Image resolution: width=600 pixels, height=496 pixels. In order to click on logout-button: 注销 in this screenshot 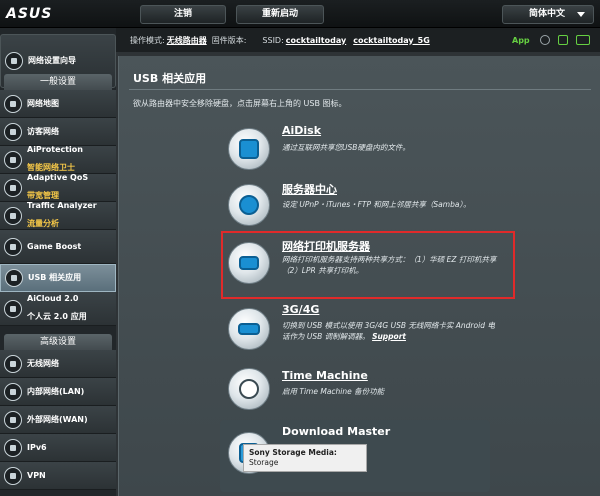, I will do `click(183, 14)`.